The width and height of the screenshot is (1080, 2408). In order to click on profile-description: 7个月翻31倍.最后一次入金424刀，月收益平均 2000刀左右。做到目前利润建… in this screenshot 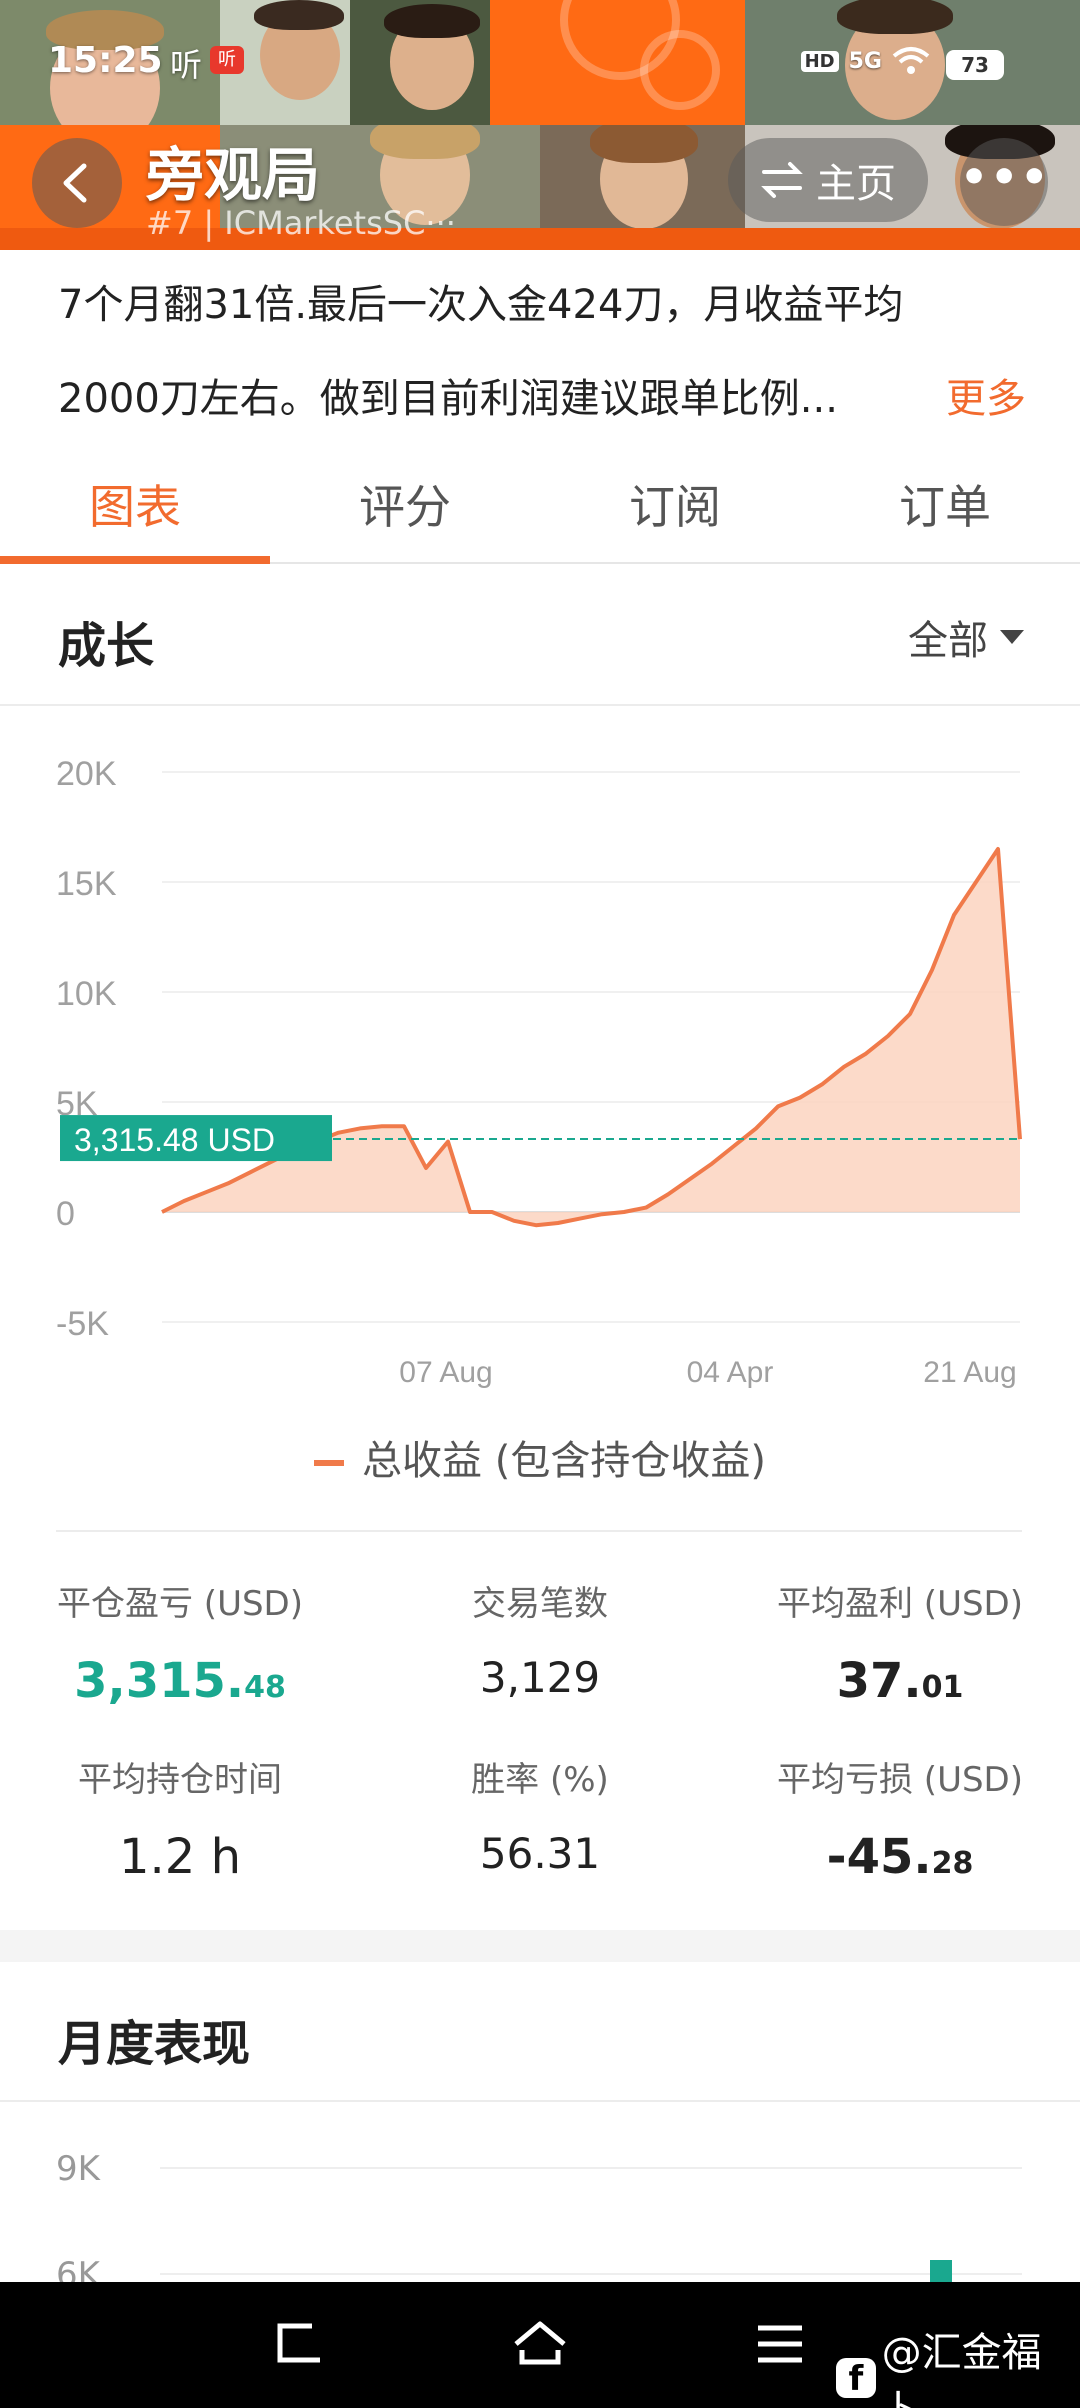, I will do `click(553, 352)`.